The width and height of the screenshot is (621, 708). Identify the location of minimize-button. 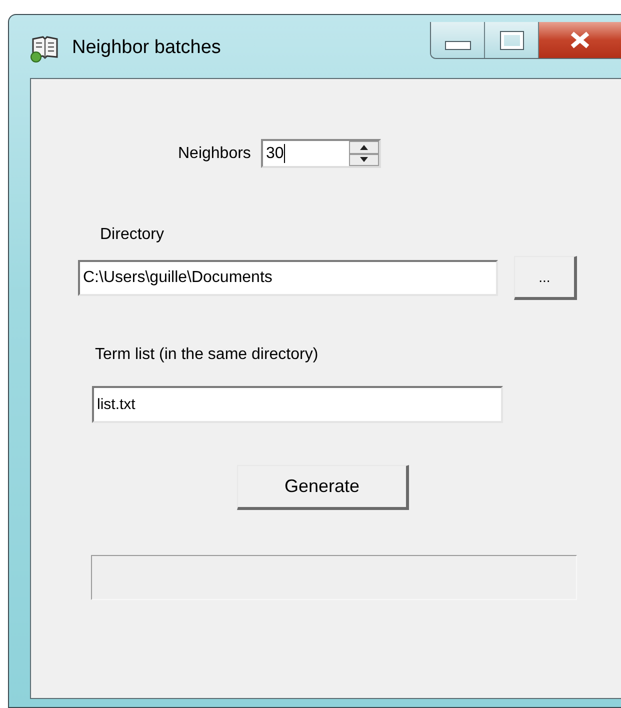
(458, 40).